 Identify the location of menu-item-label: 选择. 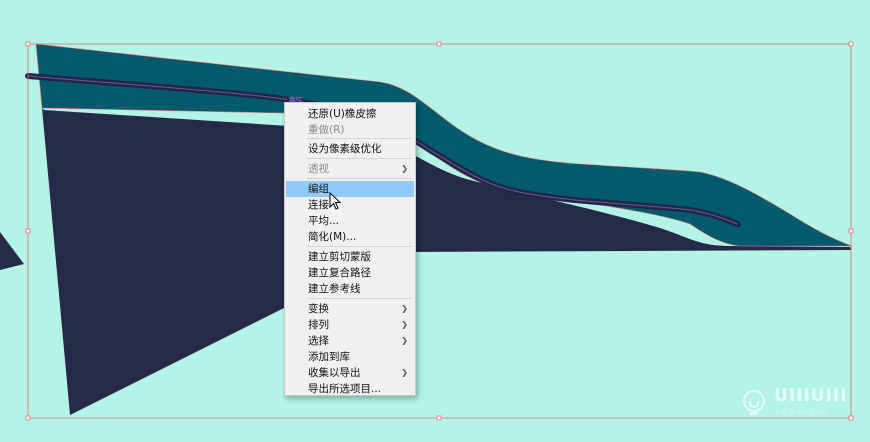
(318, 341).